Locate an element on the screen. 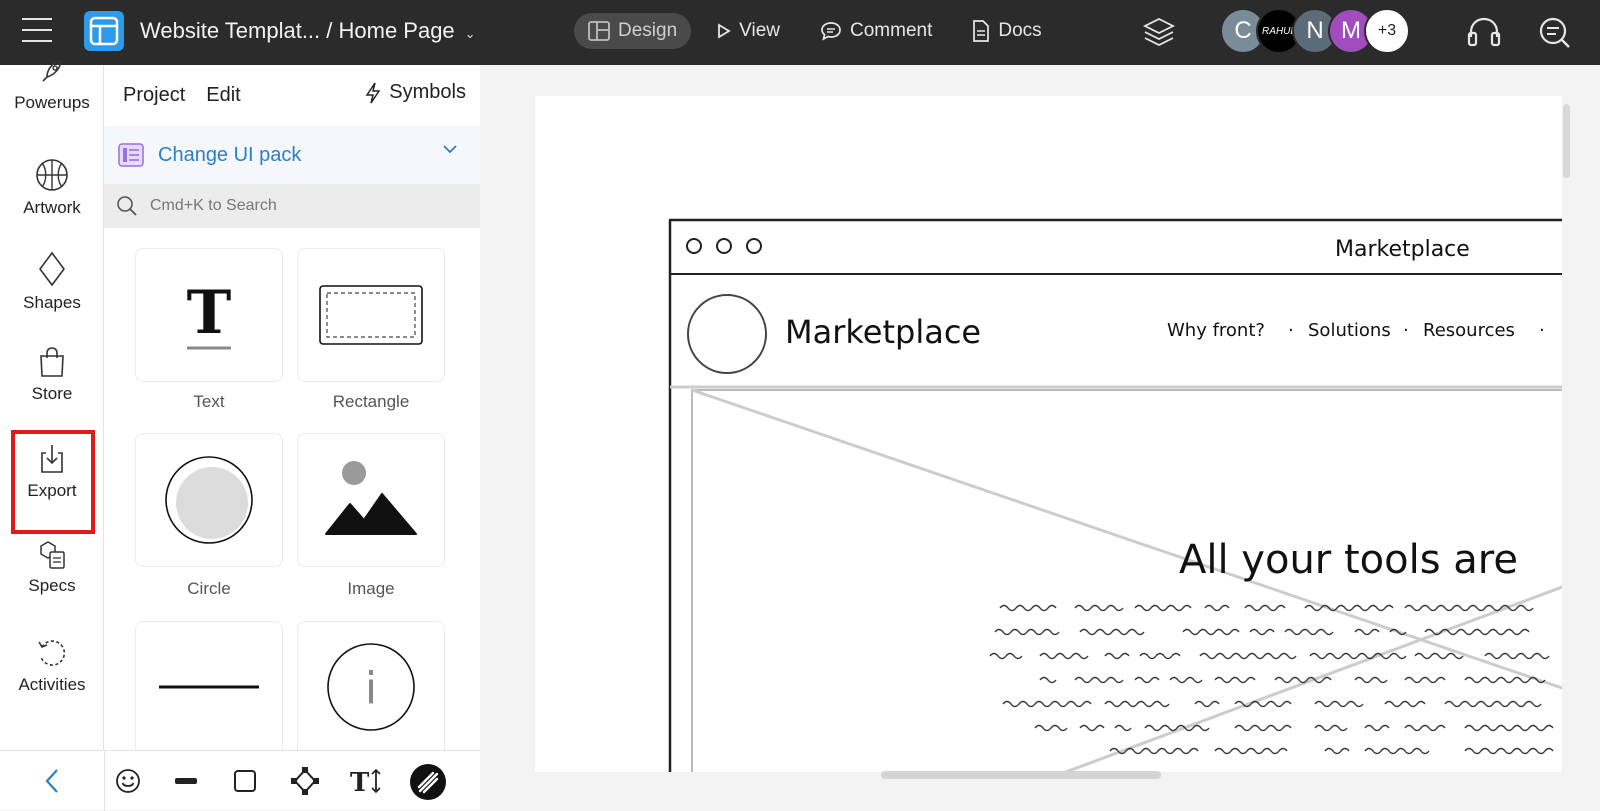  mode-tabs: Design View Comment Docs is located at coordinates (815, 31).